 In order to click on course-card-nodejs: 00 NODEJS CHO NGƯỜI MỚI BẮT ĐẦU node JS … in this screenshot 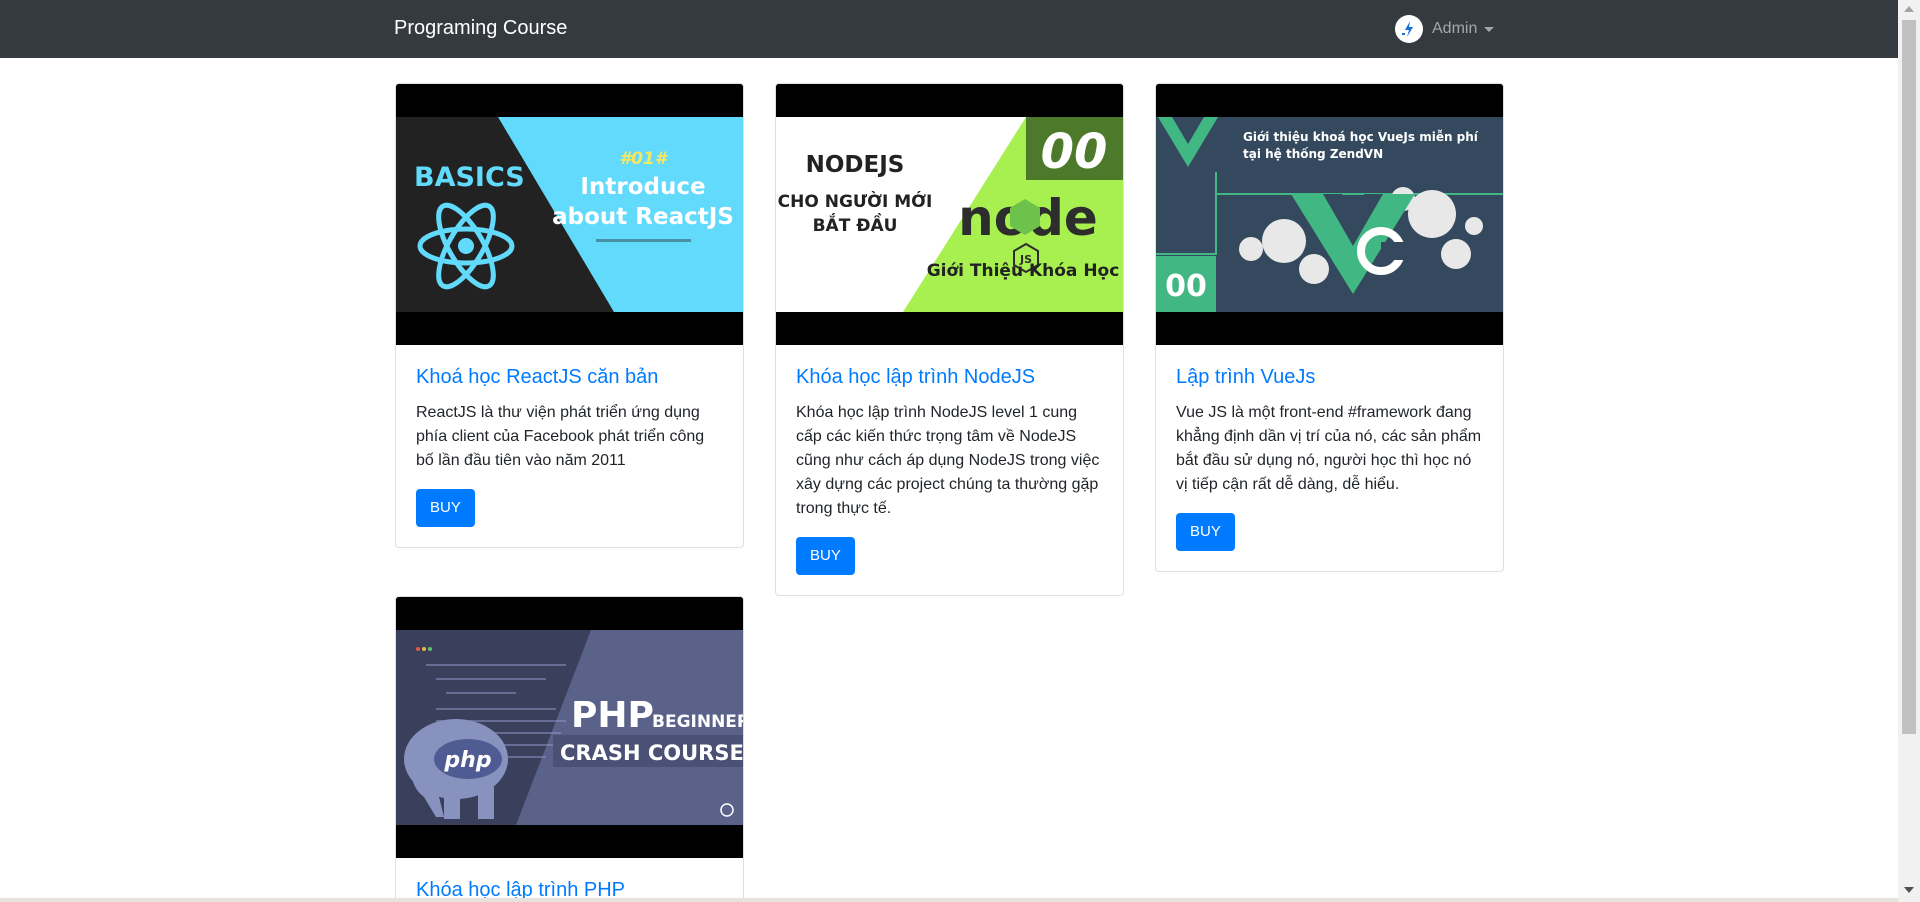, I will do `click(949, 339)`.